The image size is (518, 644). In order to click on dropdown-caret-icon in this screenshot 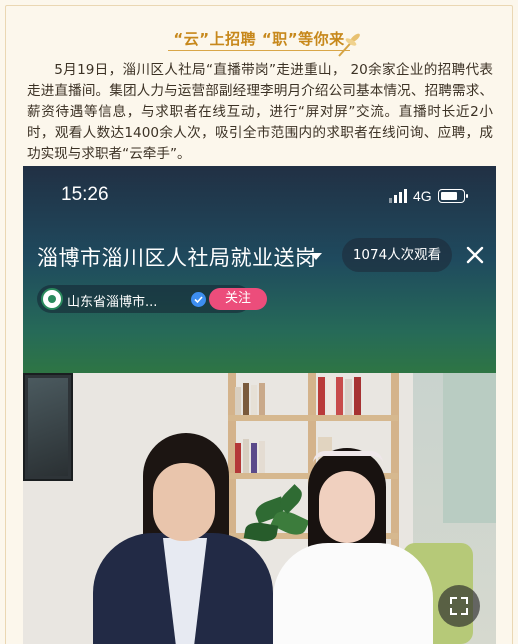, I will do `click(316, 256)`.